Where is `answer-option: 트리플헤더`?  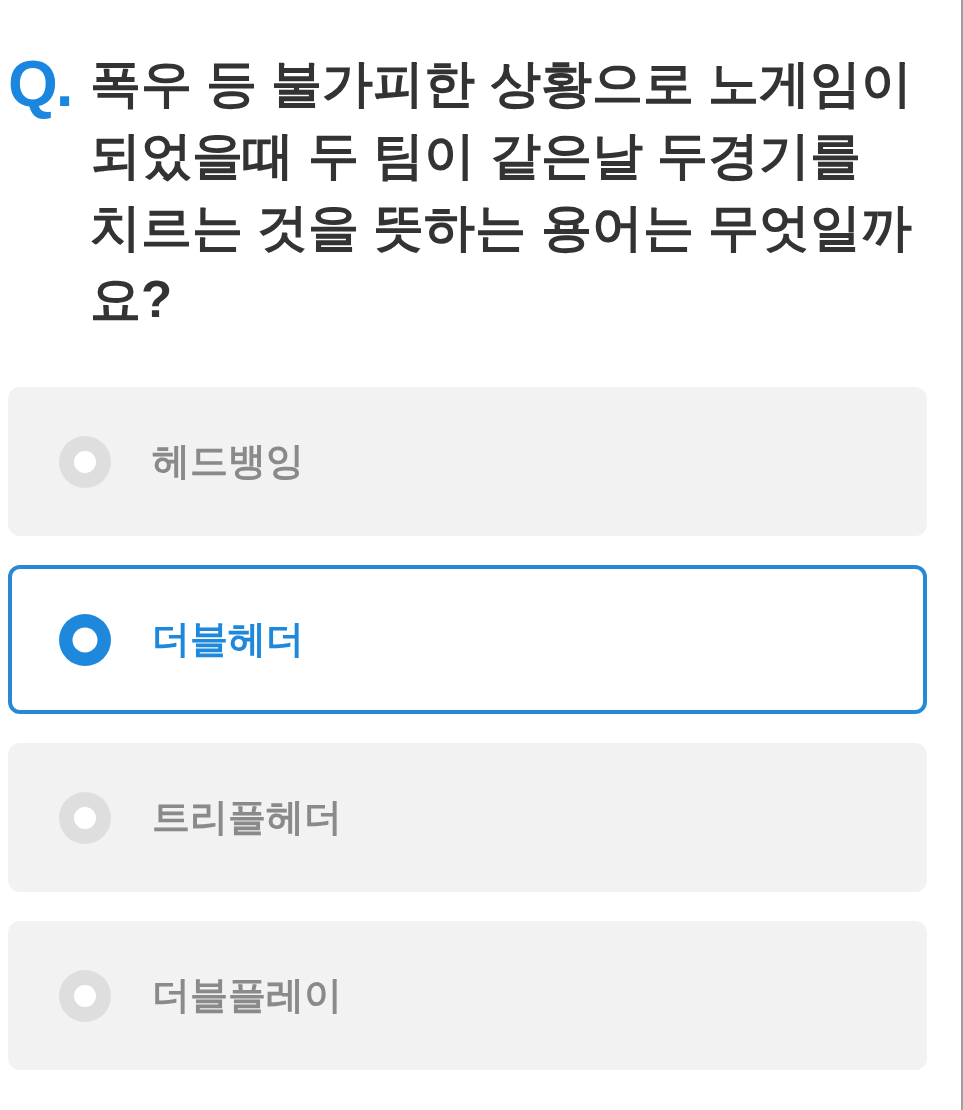
answer-option: 트리플헤더 is located at coordinates (467, 817).